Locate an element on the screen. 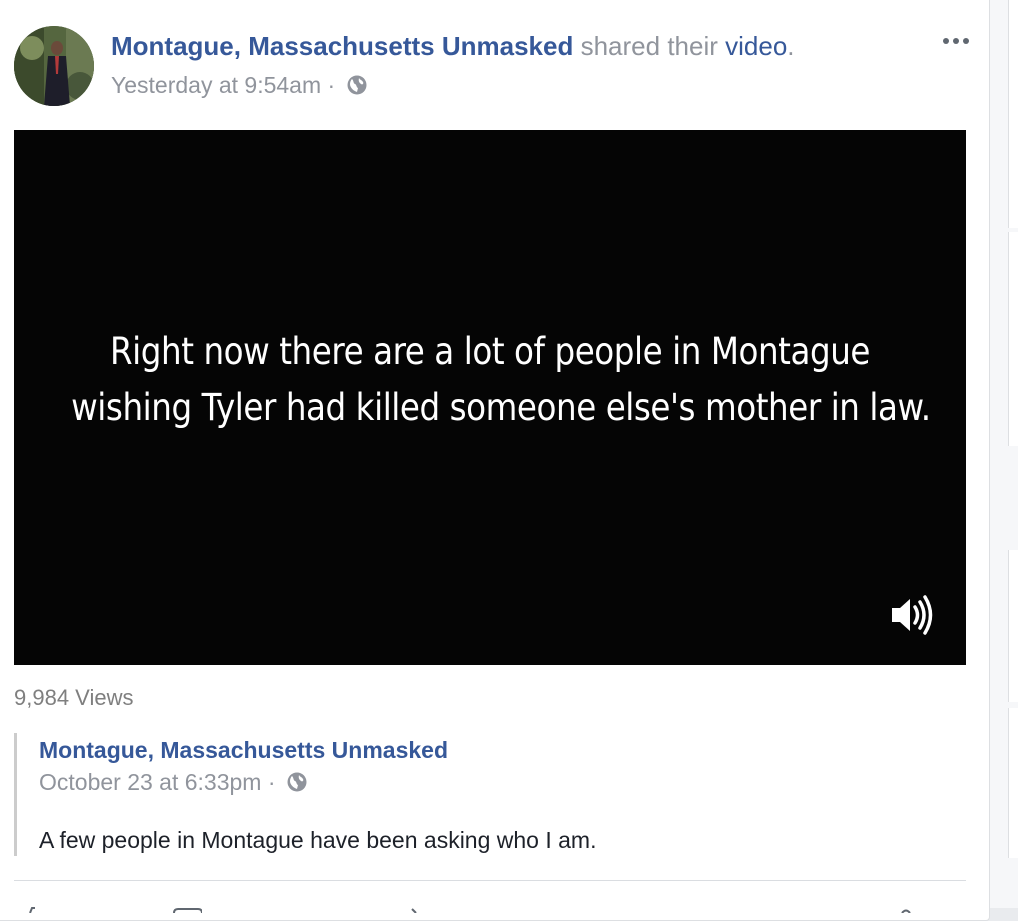  author-avatar is located at coordinates (54, 66).